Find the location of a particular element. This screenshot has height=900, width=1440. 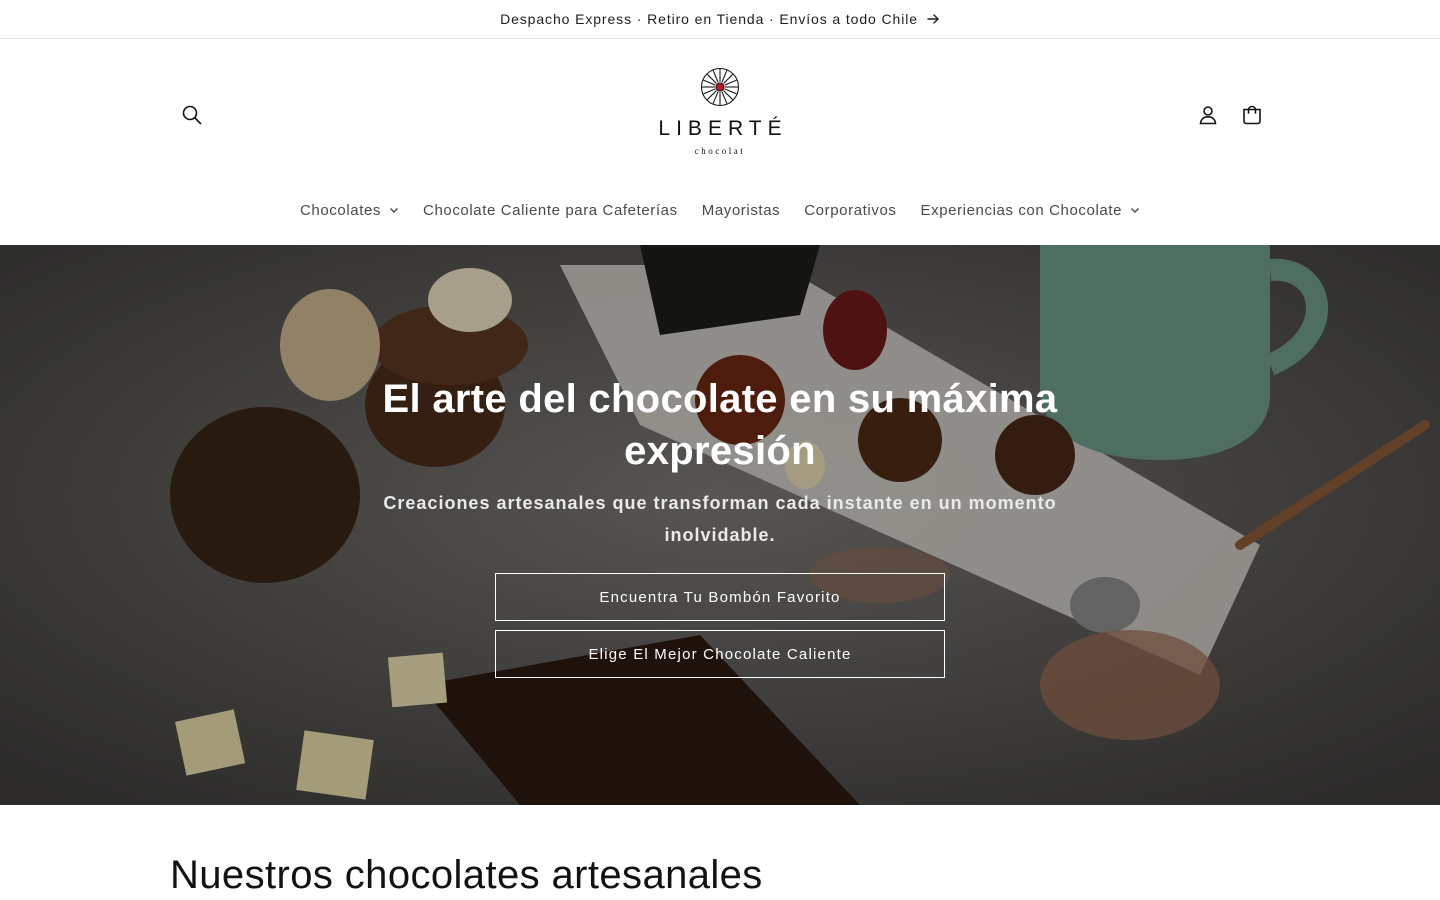

nav-item-label: Chocolate Caliente para Cafeterías is located at coordinates (550, 210).